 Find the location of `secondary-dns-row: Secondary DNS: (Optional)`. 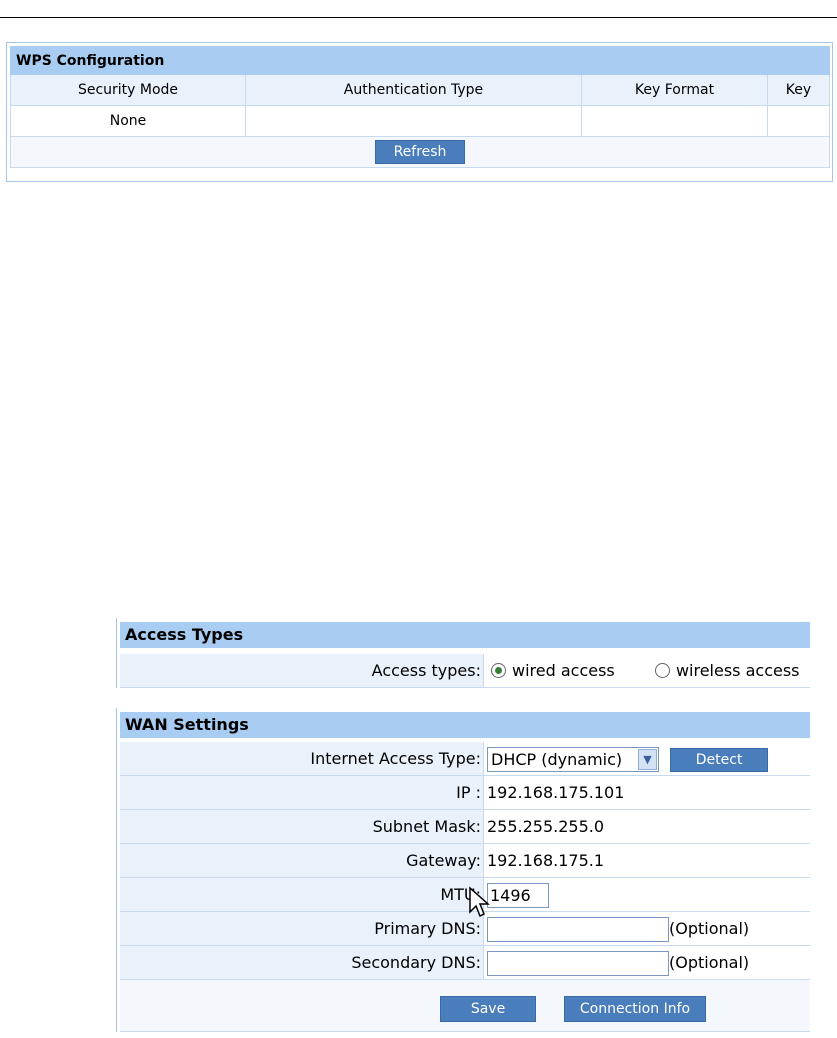

secondary-dns-row: Secondary DNS: (Optional) is located at coordinates (465, 963).